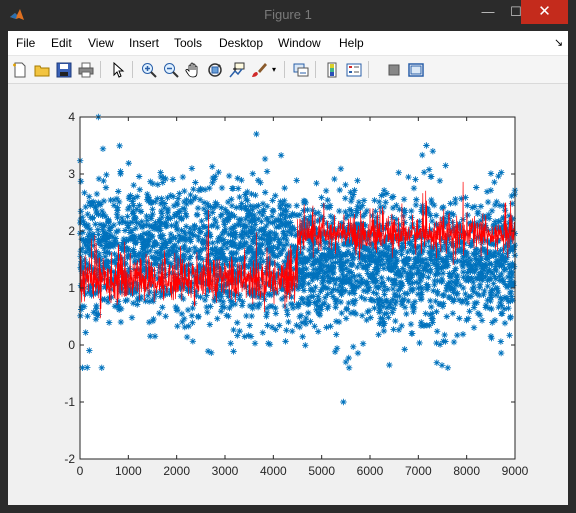  Describe the element at coordinates (558, 42) in the screenshot. I see `menu-overflow-icon: ↘` at that location.